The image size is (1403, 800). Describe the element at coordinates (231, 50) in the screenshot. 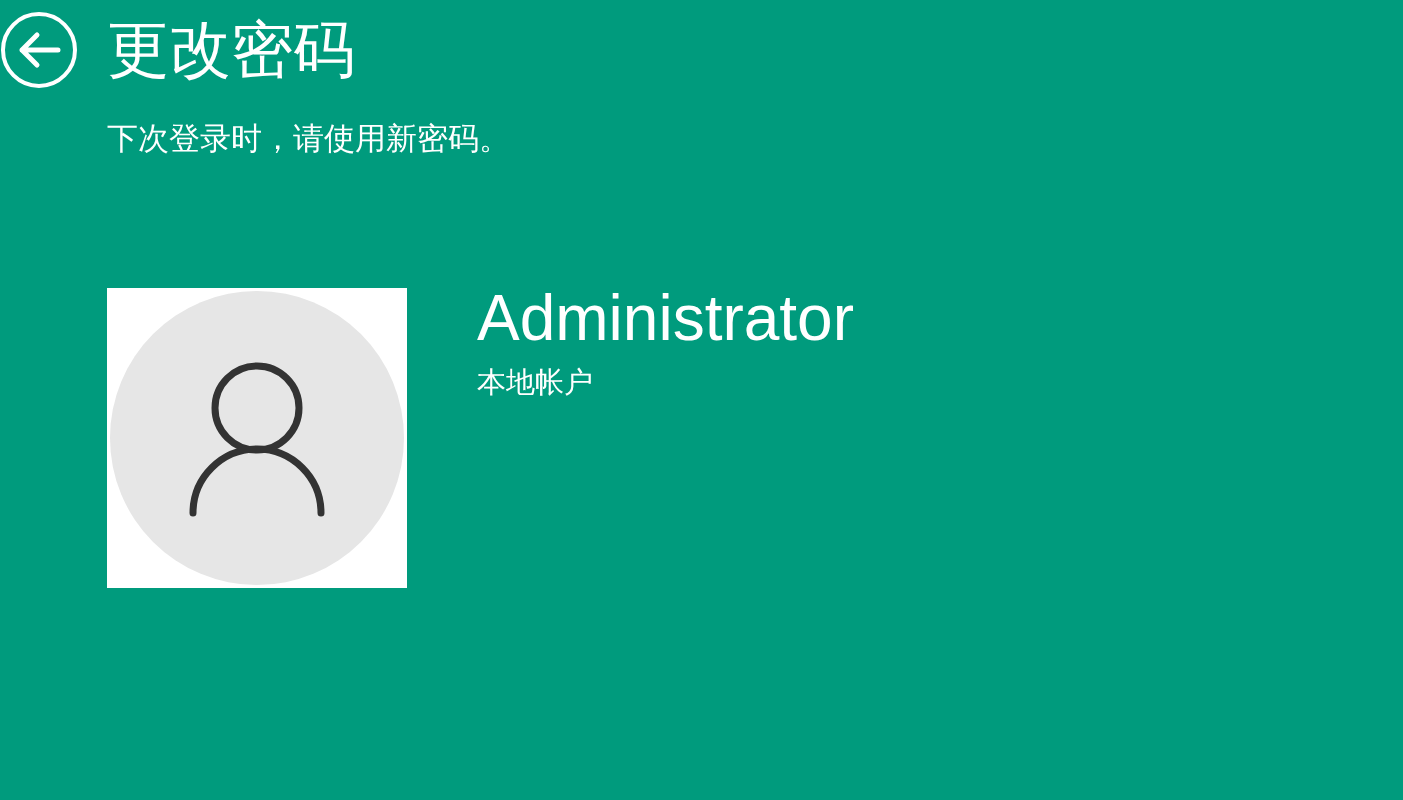

I see `page-title: 更改密码` at that location.